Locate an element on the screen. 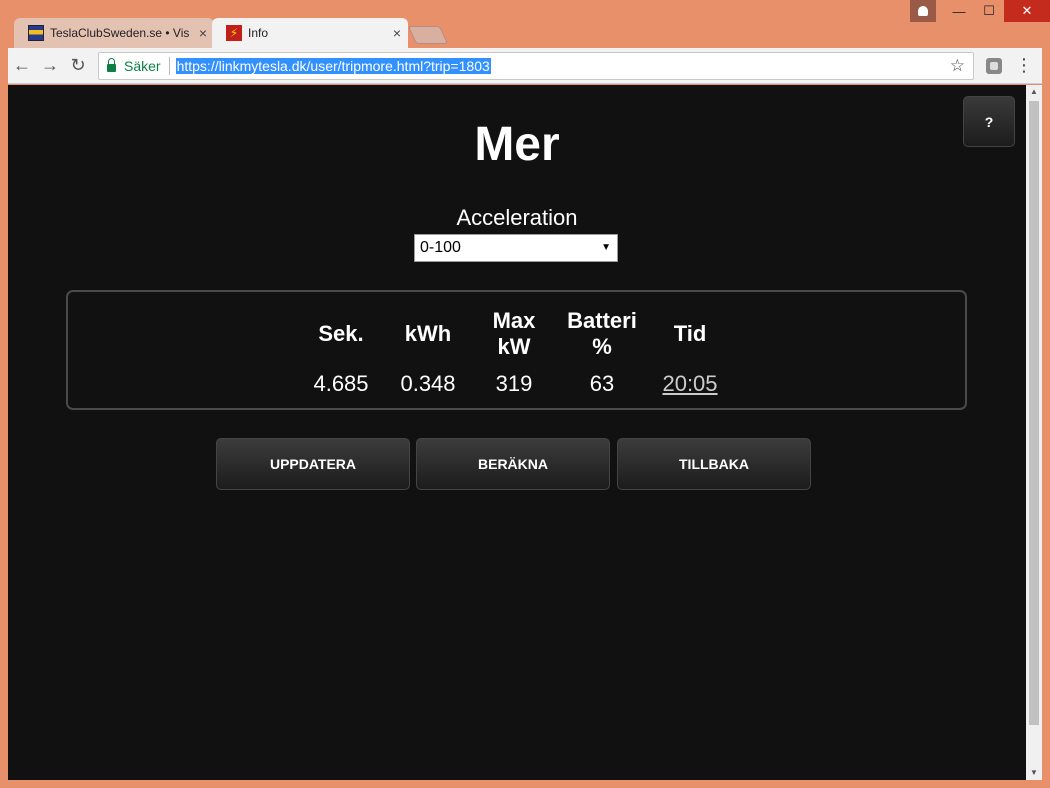  update-button: UPPDATERA is located at coordinates (313, 464).